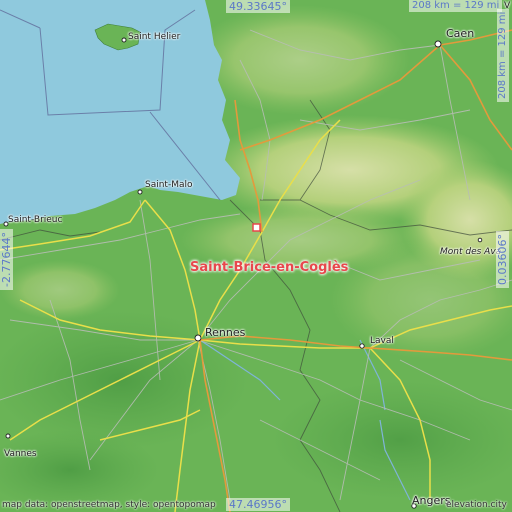 This screenshot has height=512, width=512. Describe the element at coordinates (169, 185) in the screenshot. I see `city-label-saint-malo: Saint-Malo` at that location.